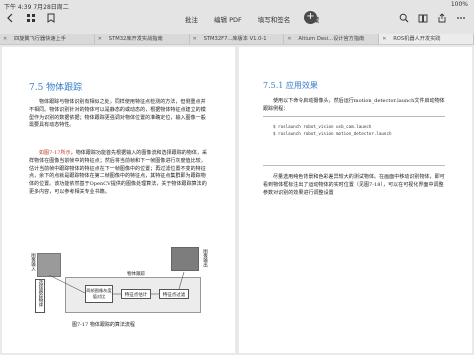  I want to click on tab-5: ✕ ROS机器人开发实践, so click(426, 39).